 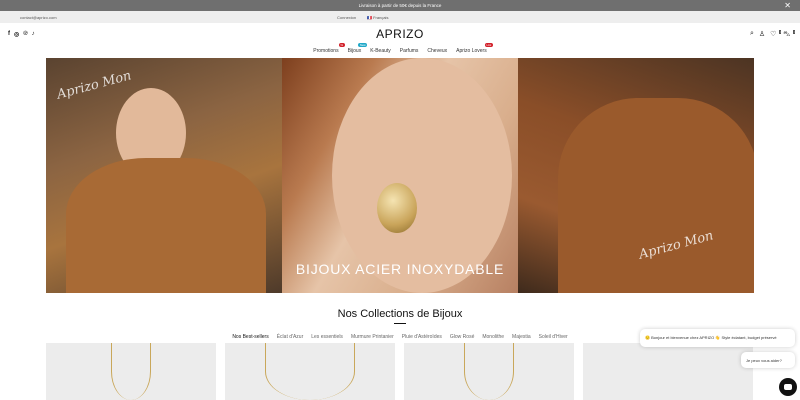 I want to click on nav-item-bijoux: Bijoux New, so click(x=358, y=50).